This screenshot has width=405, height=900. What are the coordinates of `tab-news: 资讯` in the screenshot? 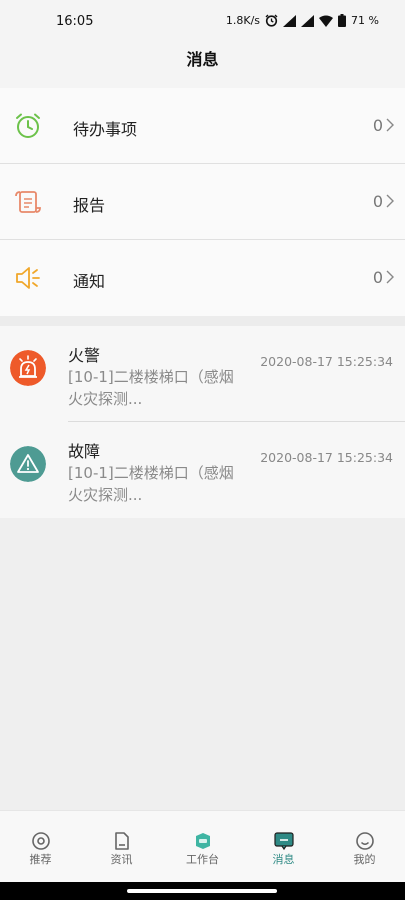 It's located at (121, 846).